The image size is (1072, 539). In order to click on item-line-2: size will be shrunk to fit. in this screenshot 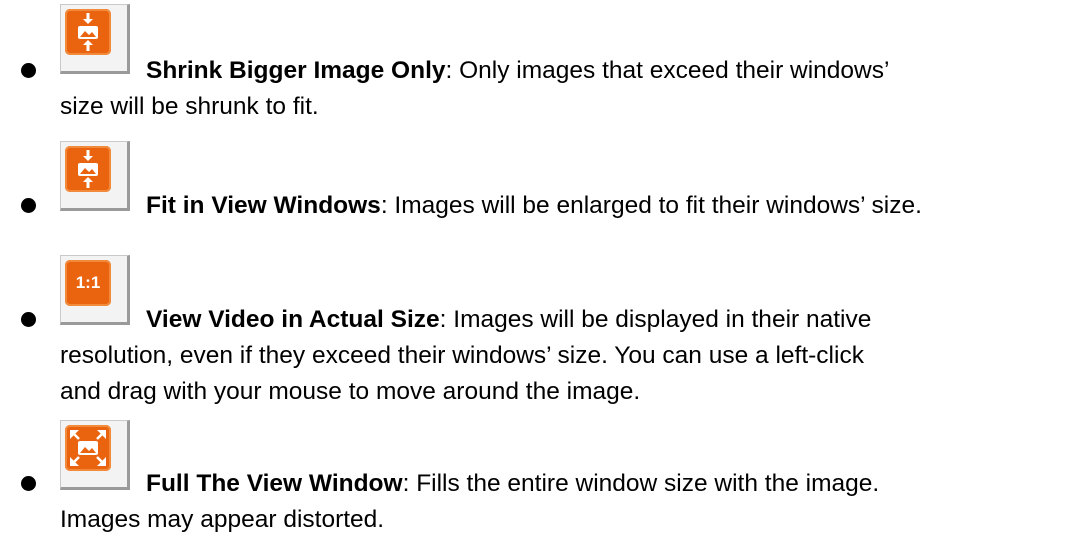, I will do `click(189, 107)`.